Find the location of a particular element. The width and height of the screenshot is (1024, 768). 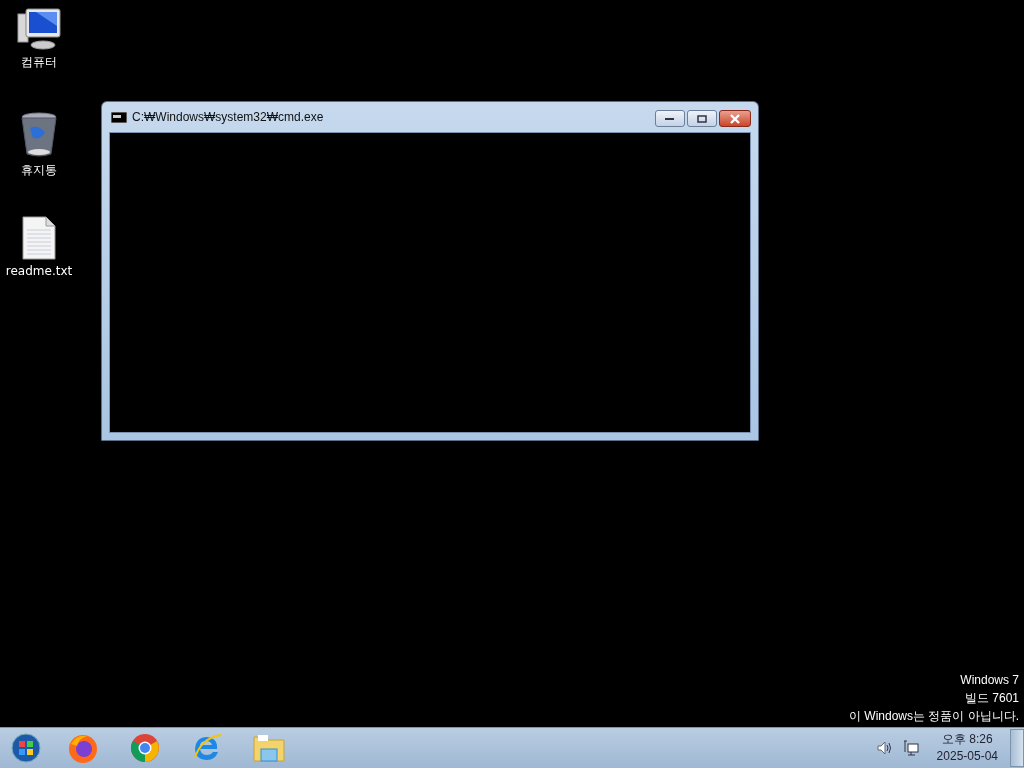

close-button is located at coordinates (735, 118).